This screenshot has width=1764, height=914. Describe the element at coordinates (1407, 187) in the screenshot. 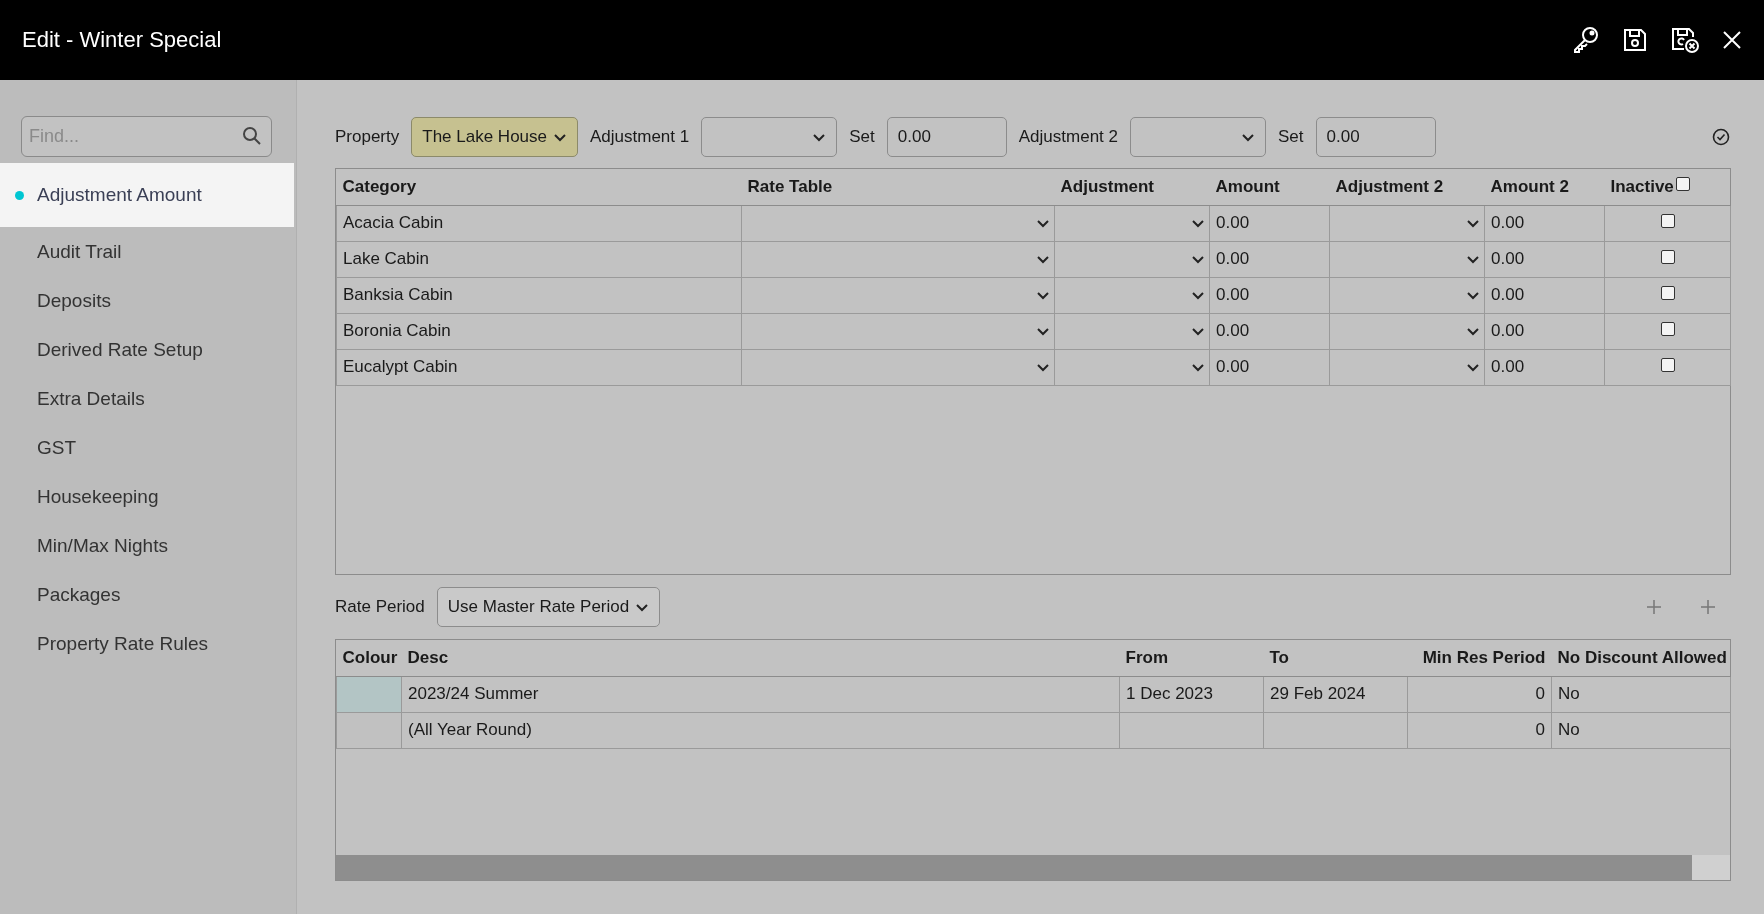

I see `column-header: Adjustment 2` at that location.